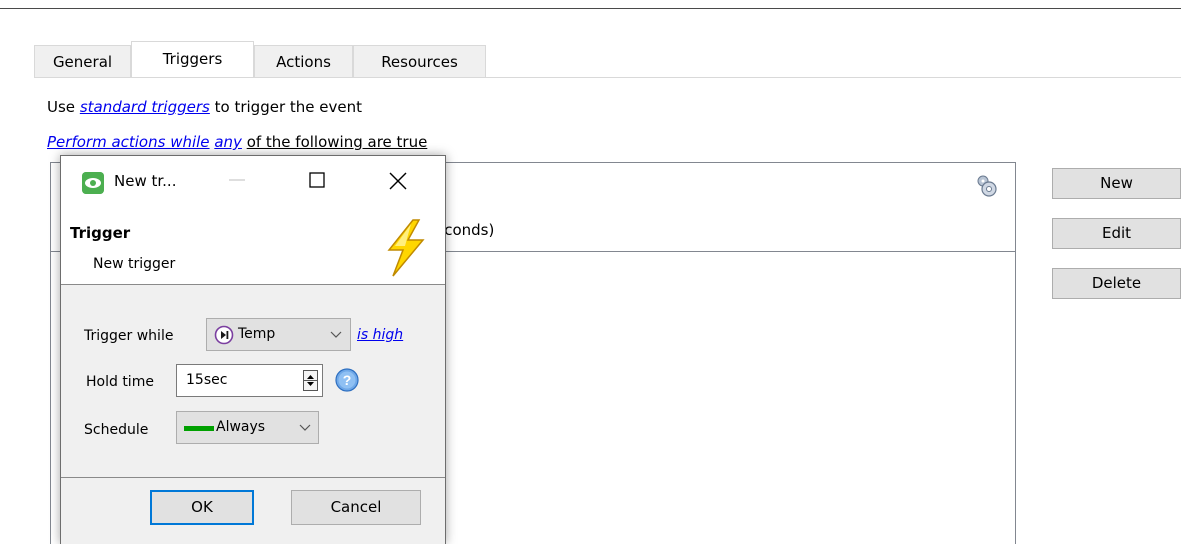  What do you see at coordinates (93, 183) in the screenshot?
I see `app-eye-icon` at bounding box center [93, 183].